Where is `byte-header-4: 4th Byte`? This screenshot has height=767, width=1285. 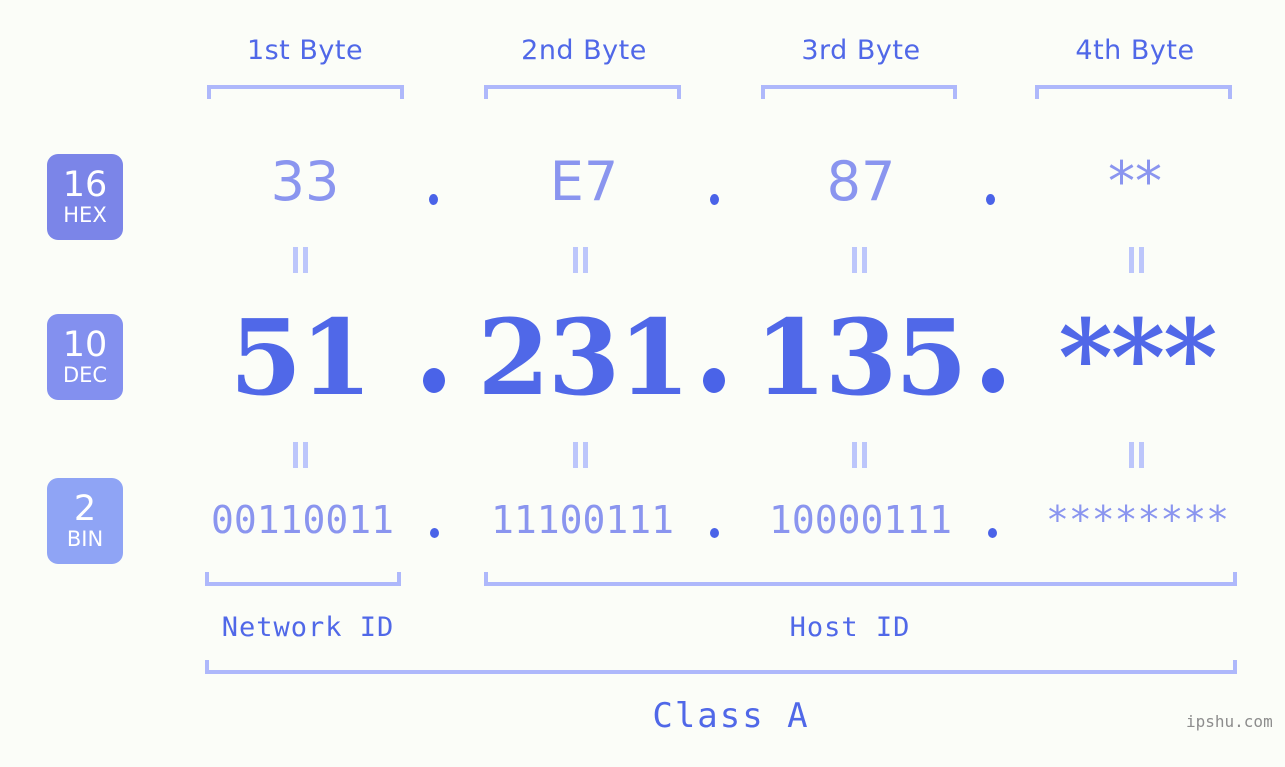 byte-header-4: 4th Byte is located at coordinates (1135, 50).